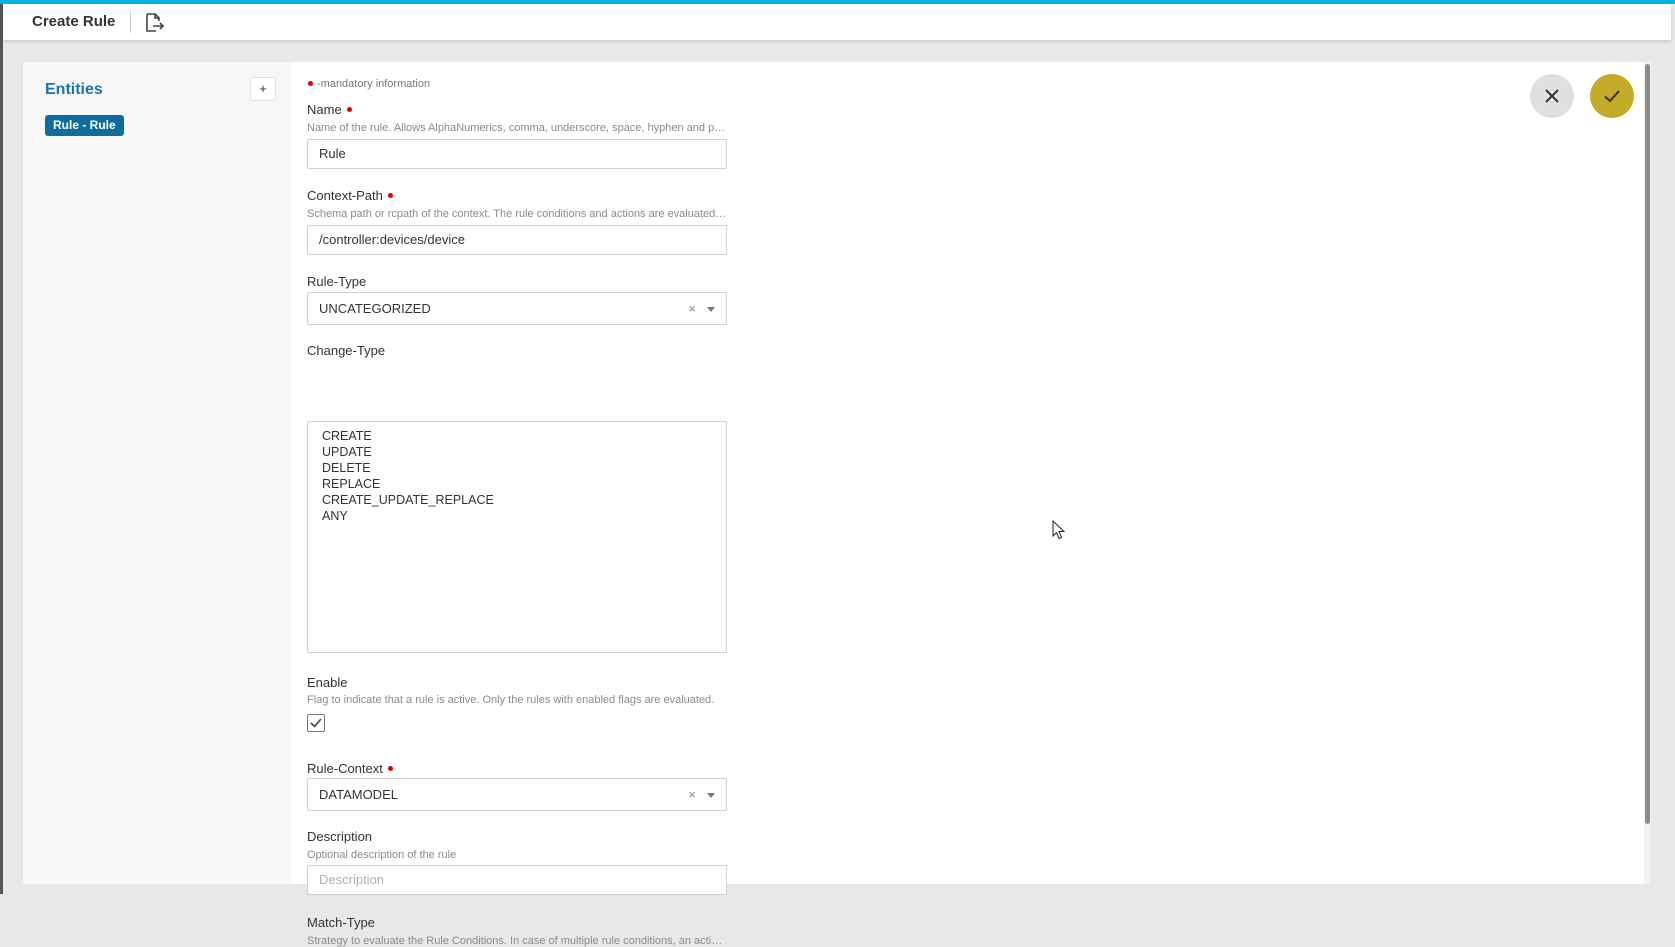  I want to click on name-label-text: Name, so click(324, 109).